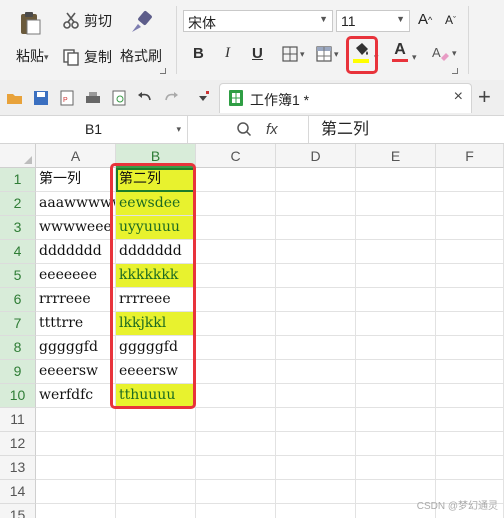 This screenshot has height=518, width=504. I want to click on column-header-a: A, so click(76, 156).